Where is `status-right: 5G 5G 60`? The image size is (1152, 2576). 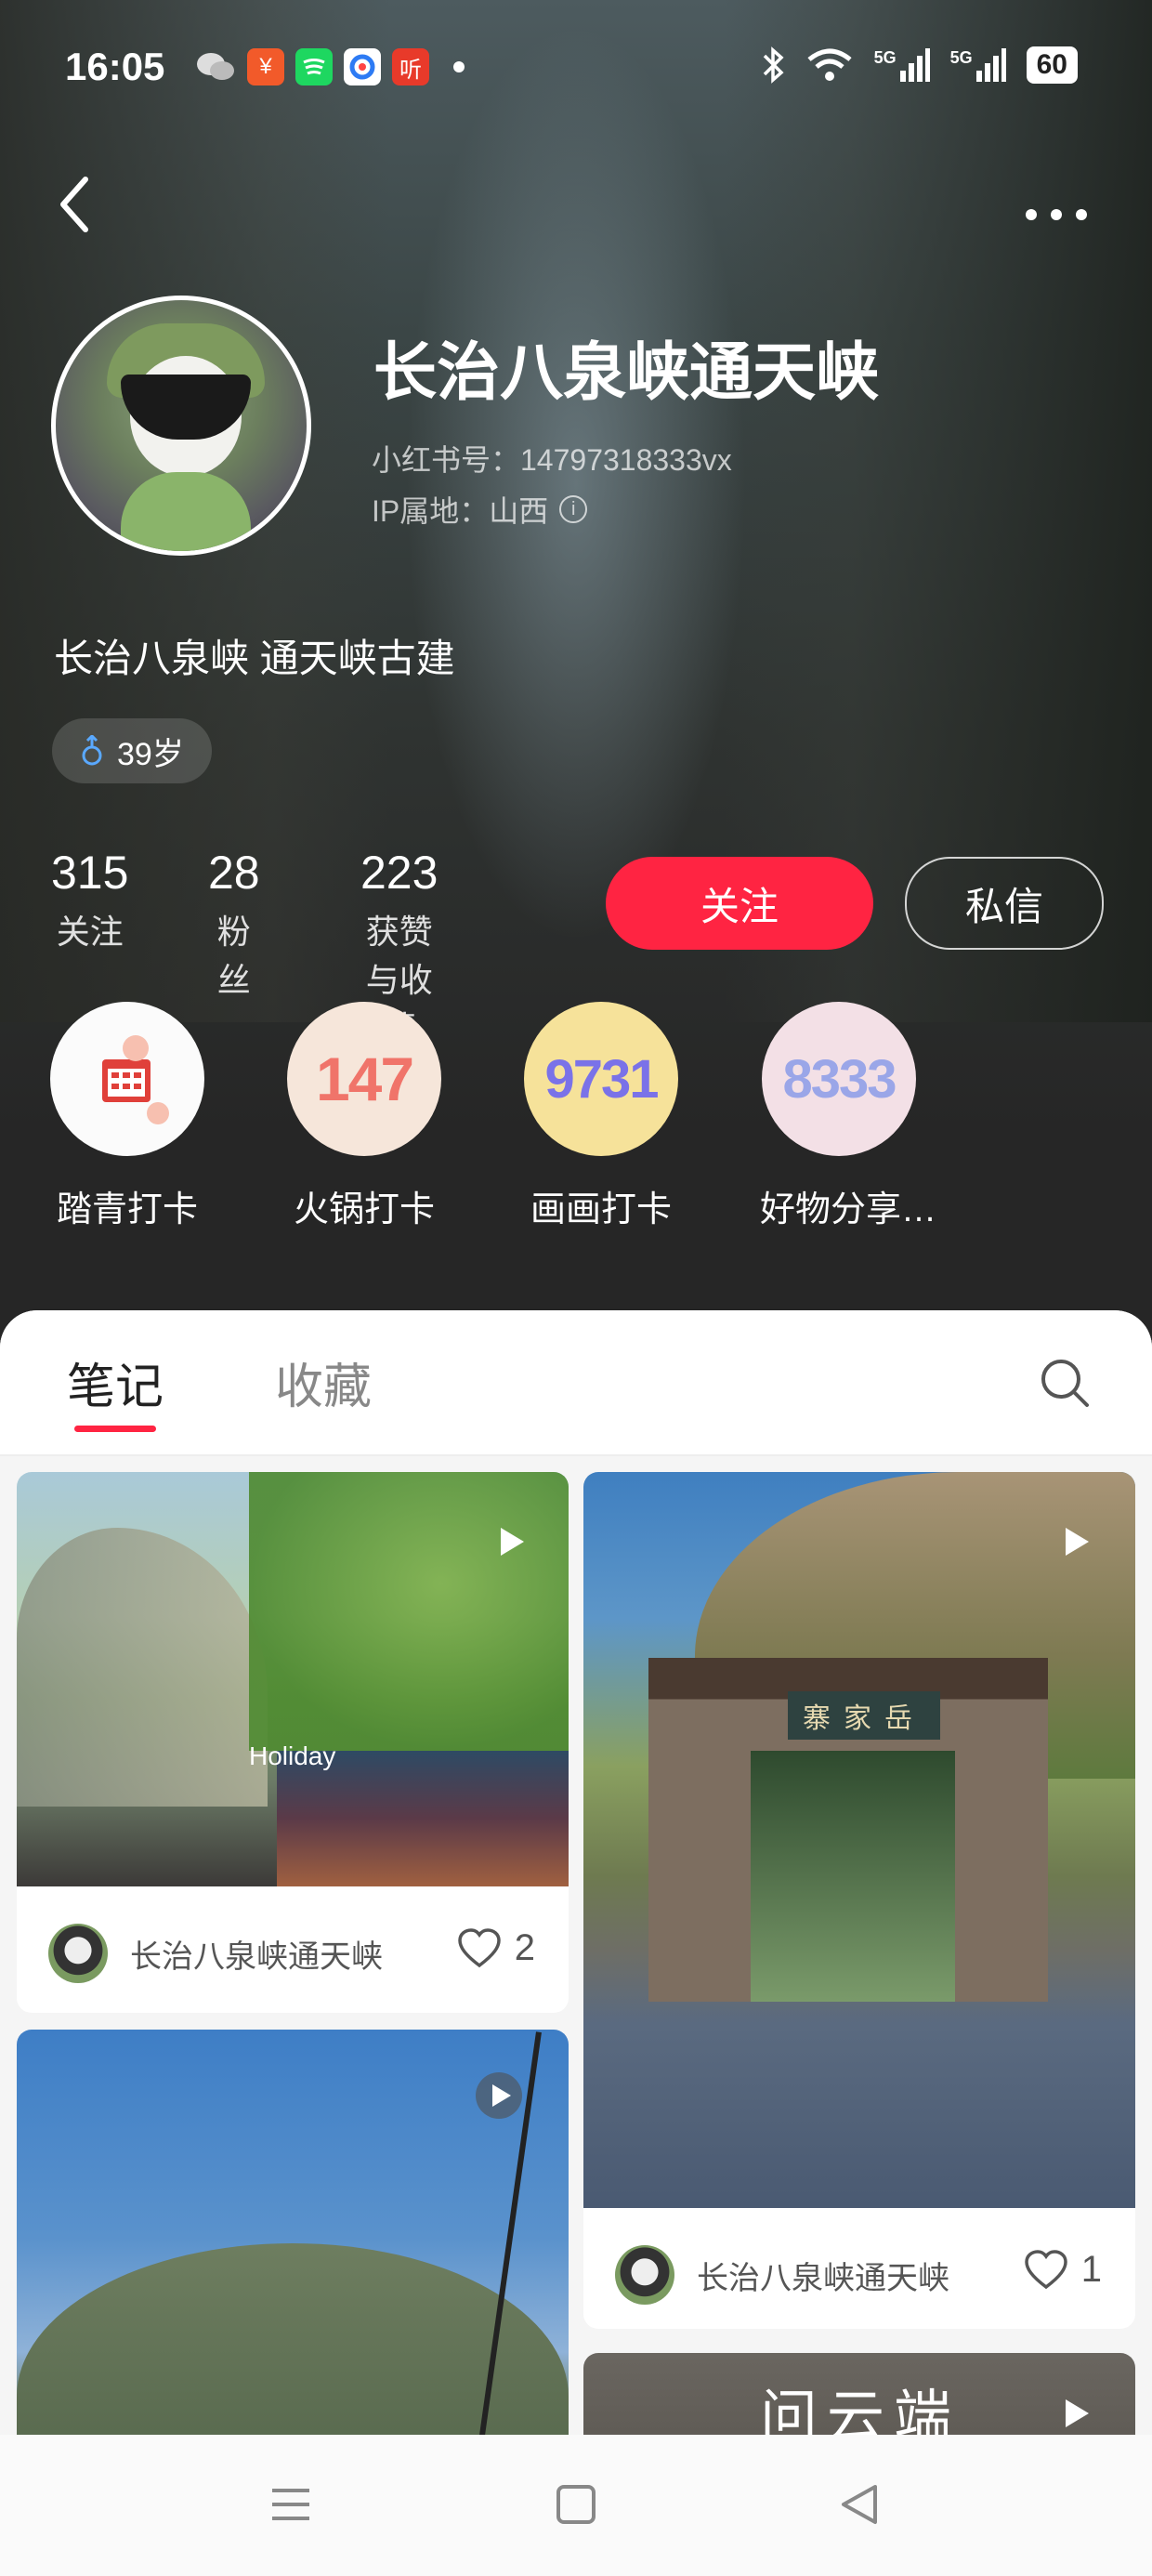
status-right: 5G 5G 60 is located at coordinates (919, 65).